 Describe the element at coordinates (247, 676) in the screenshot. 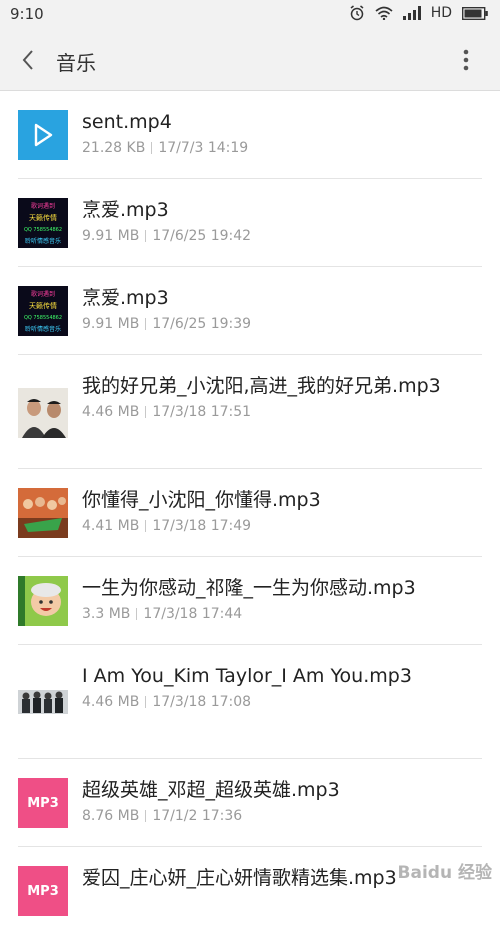

I see `file-name: I Am You_Kim Taylor_I Am You.mp3` at that location.